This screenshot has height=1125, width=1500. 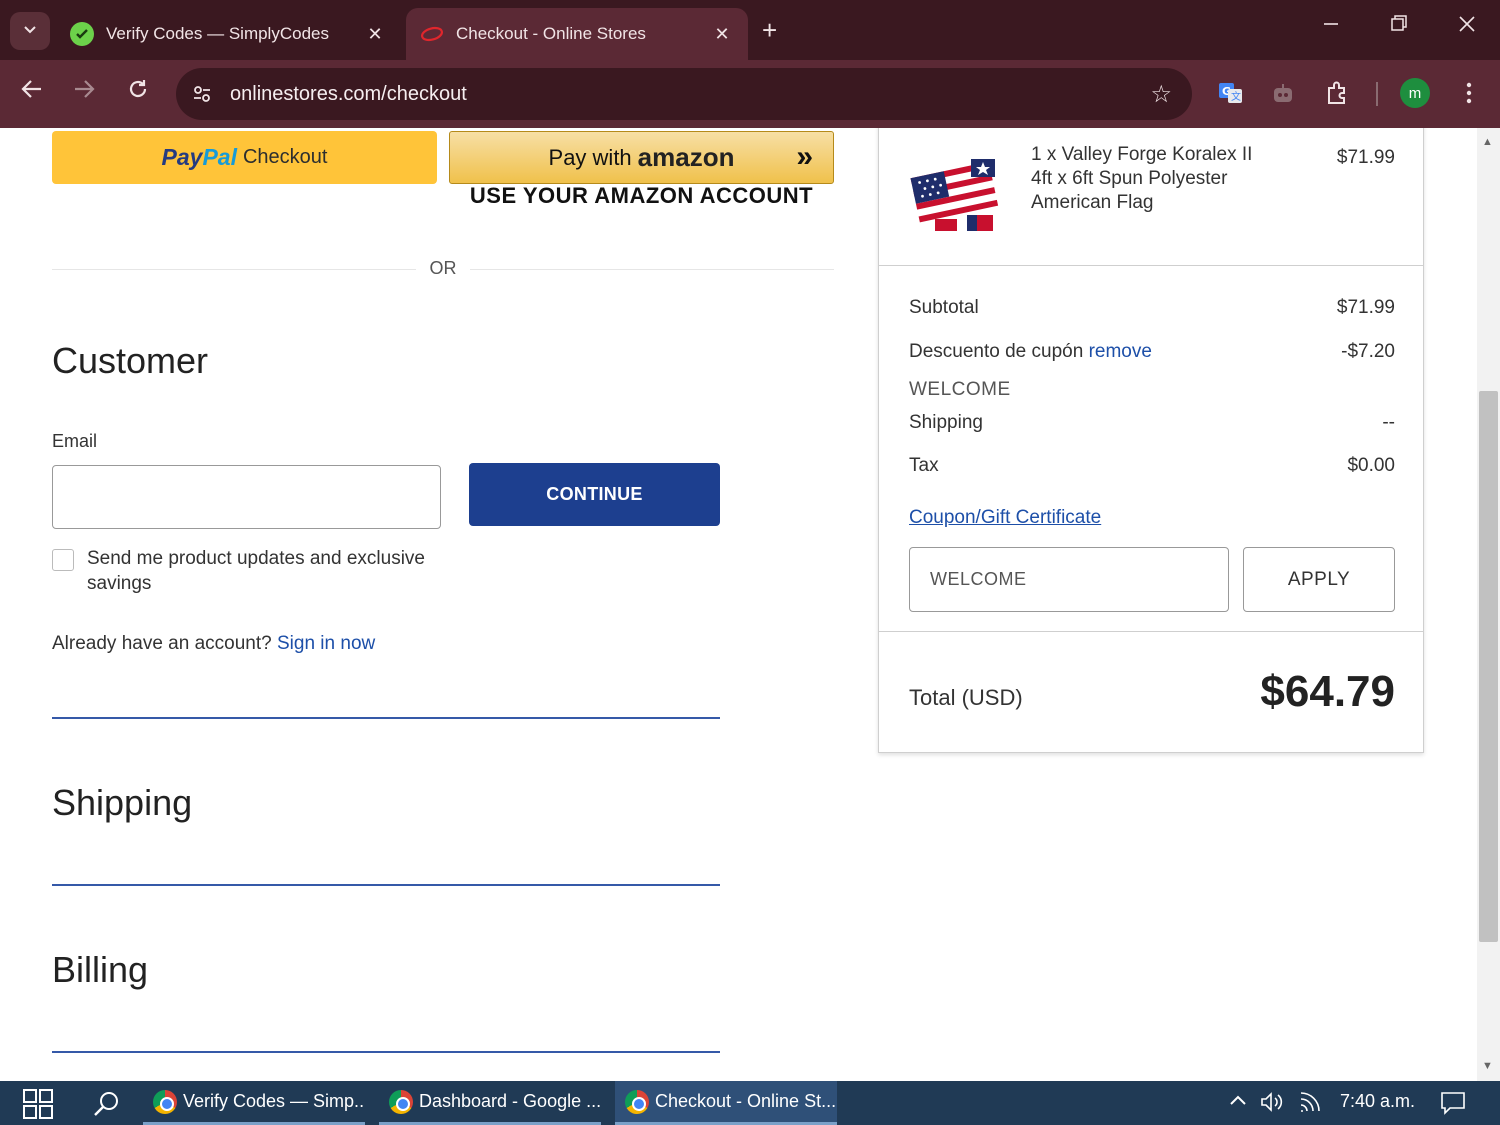 What do you see at coordinates (804, 156) in the screenshot?
I see `double-chevron-right-icon: »` at bounding box center [804, 156].